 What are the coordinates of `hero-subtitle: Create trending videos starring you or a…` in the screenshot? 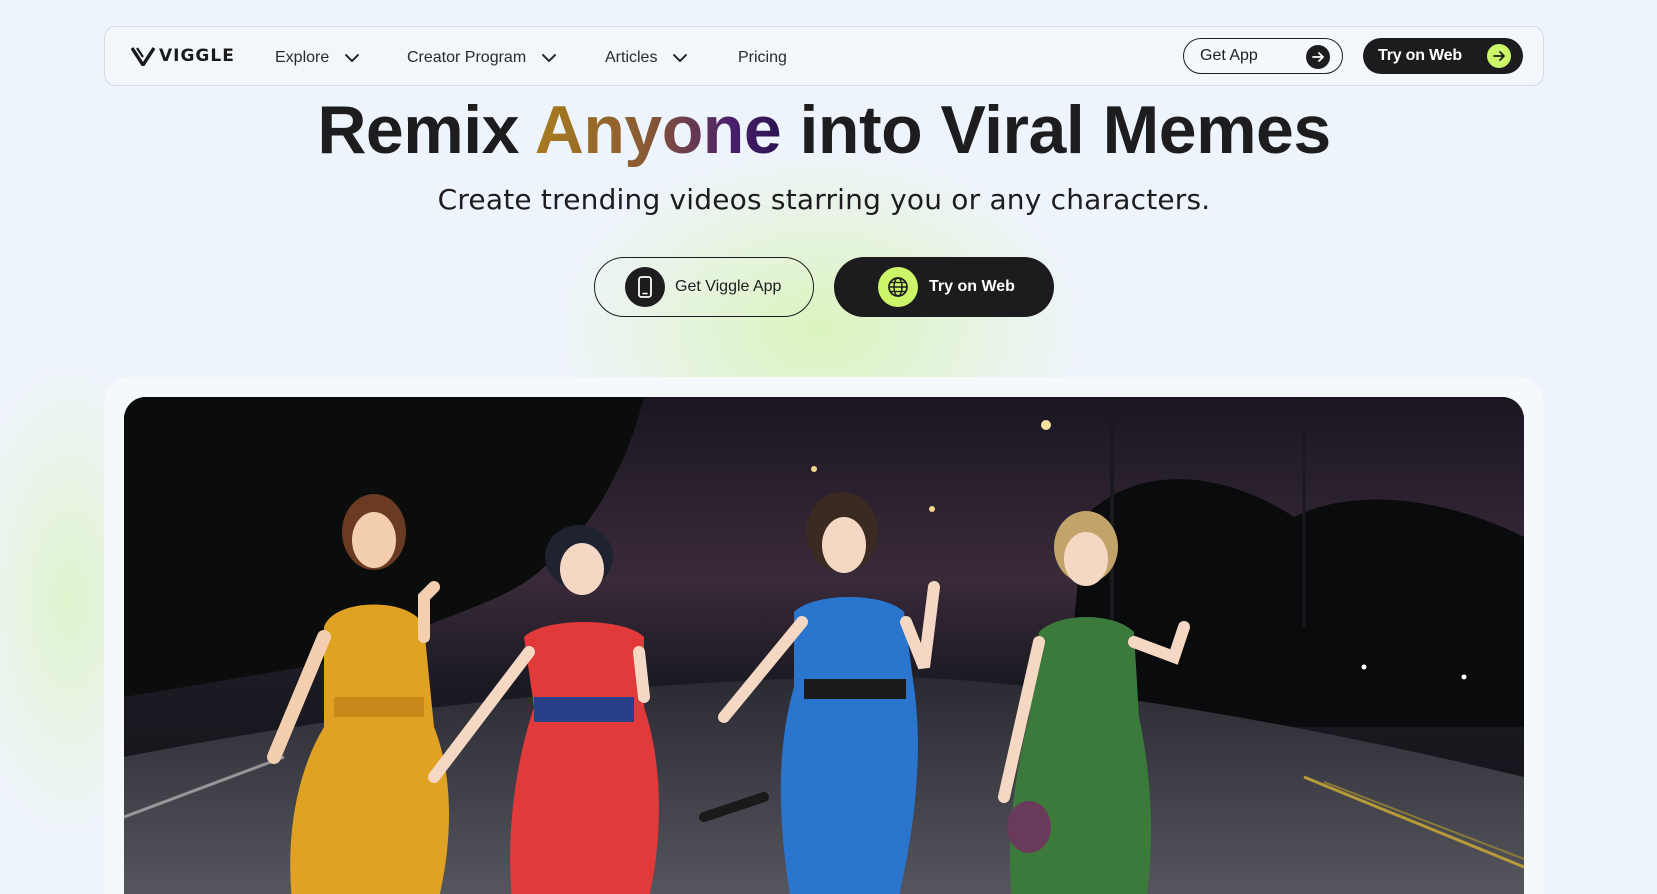 It's located at (824, 199).